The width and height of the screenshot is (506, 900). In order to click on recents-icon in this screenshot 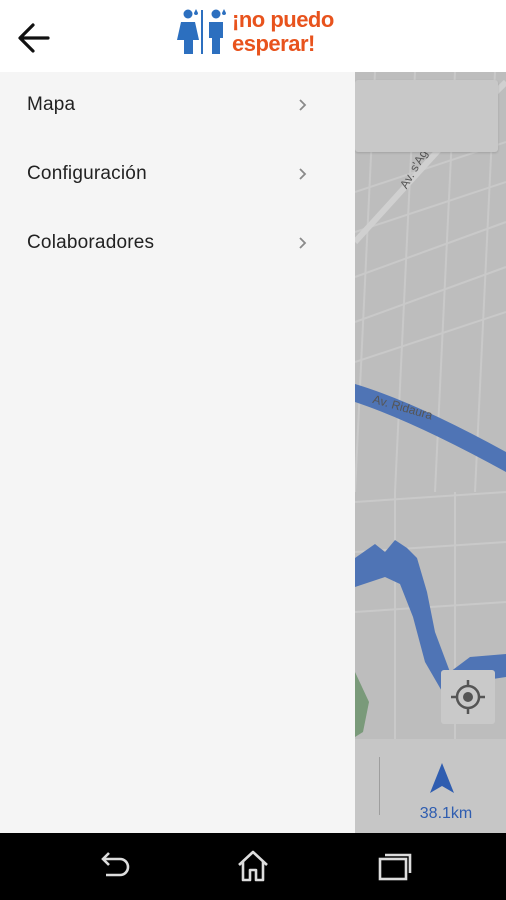, I will do `click(395, 867)`.